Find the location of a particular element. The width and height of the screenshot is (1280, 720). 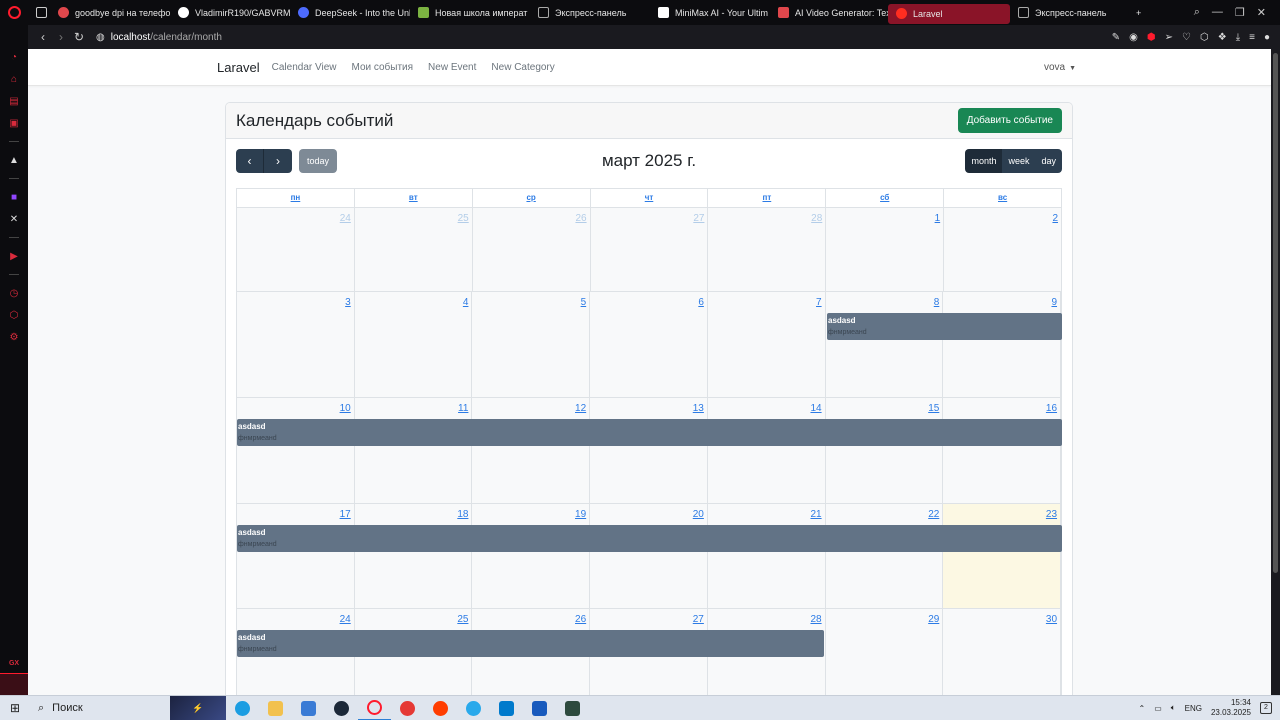

day-cell: 9 is located at coordinates (1002, 344).